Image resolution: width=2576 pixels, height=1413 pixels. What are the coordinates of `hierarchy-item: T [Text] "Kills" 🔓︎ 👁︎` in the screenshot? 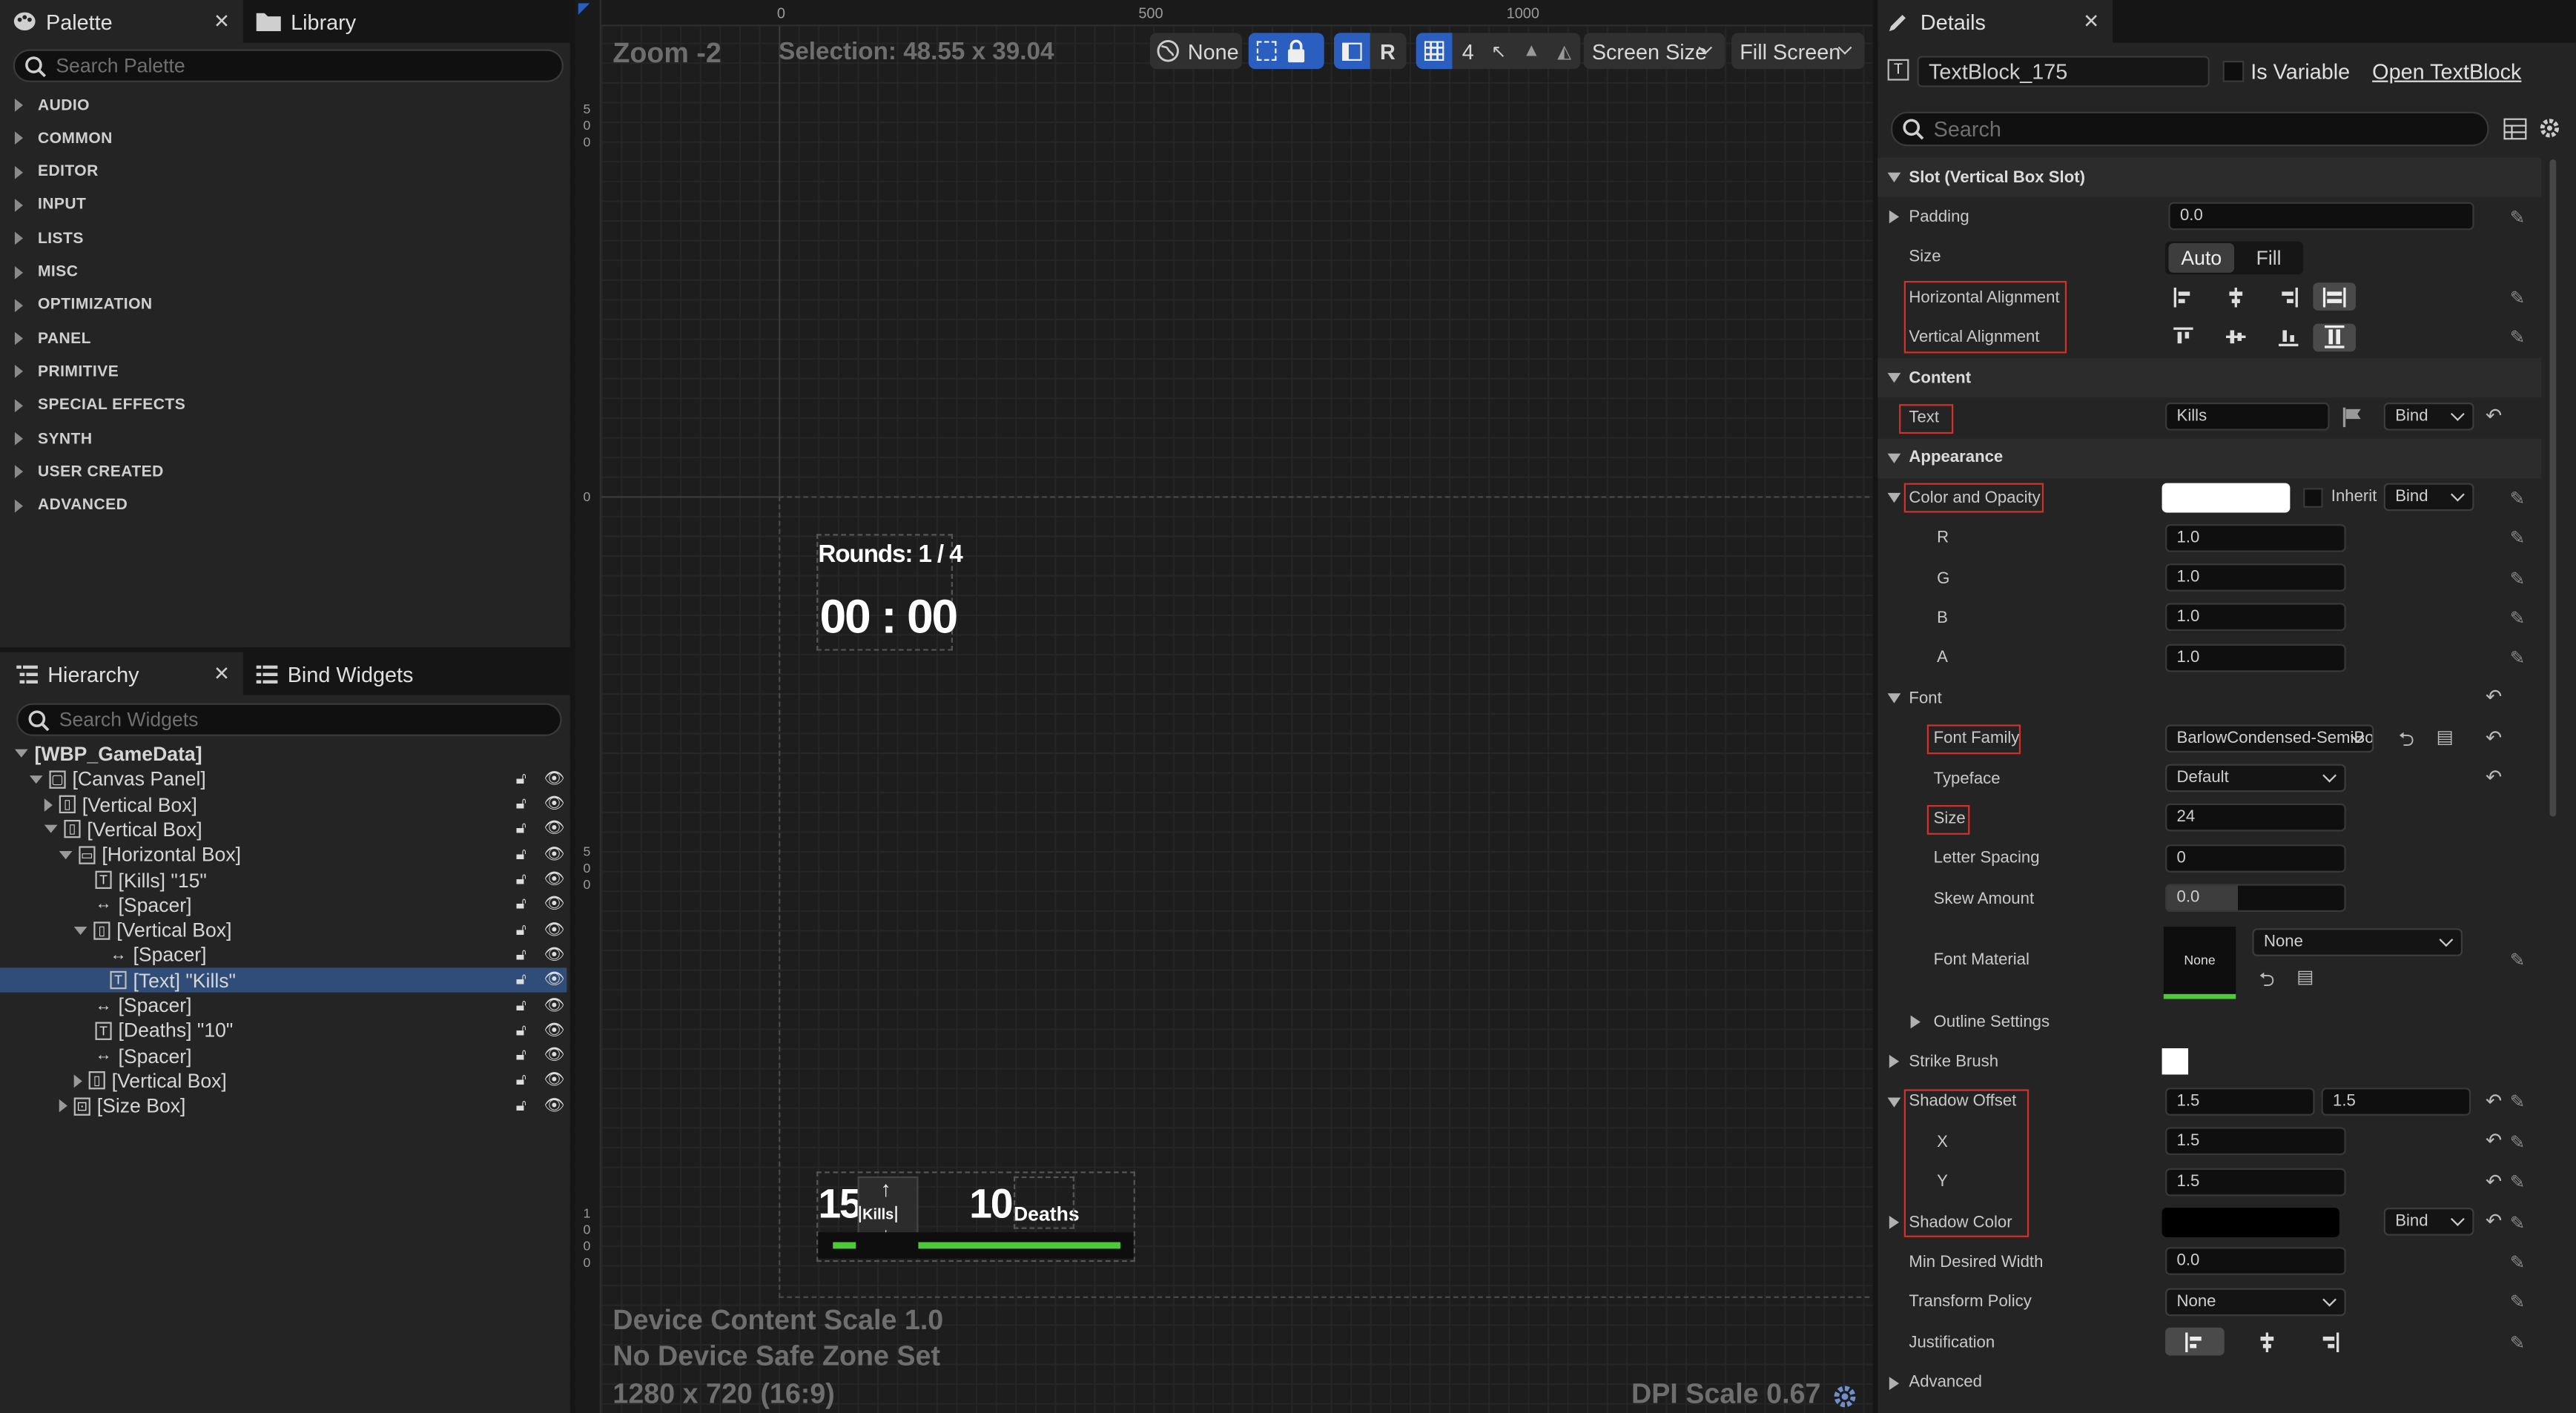 It's located at (283, 980).